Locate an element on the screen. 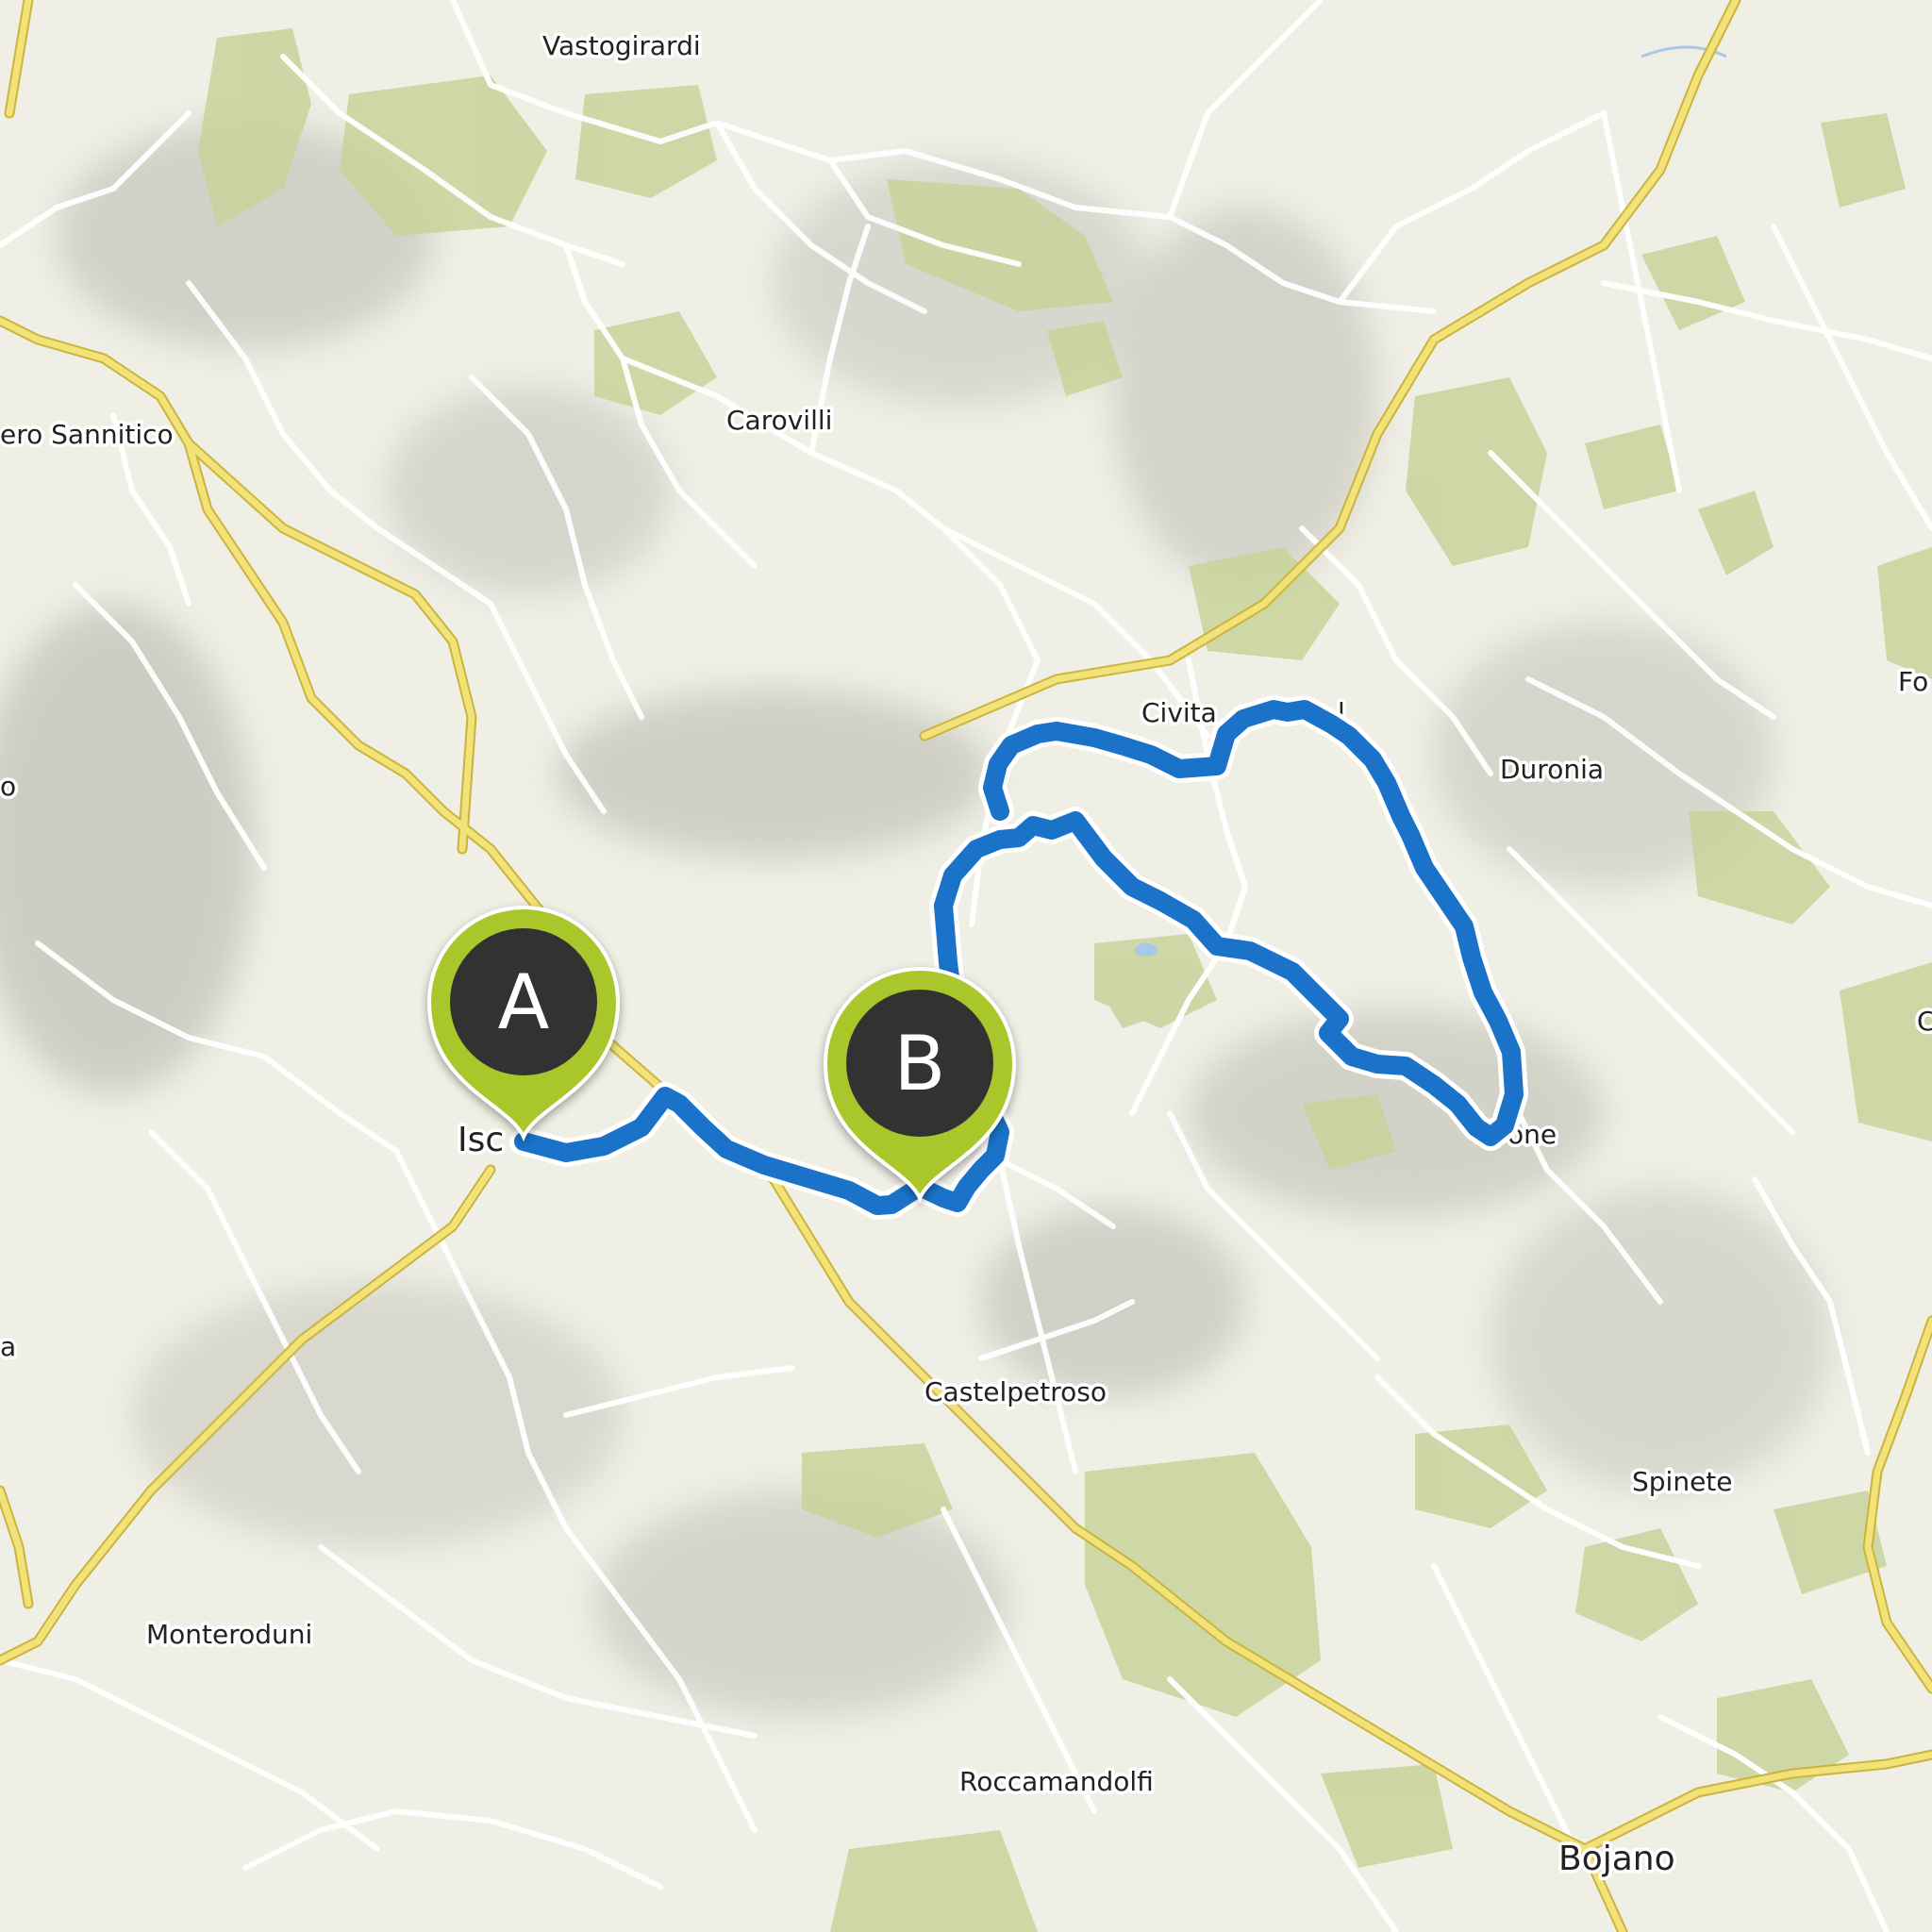  label-edge-a: a is located at coordinates (8, 1346).